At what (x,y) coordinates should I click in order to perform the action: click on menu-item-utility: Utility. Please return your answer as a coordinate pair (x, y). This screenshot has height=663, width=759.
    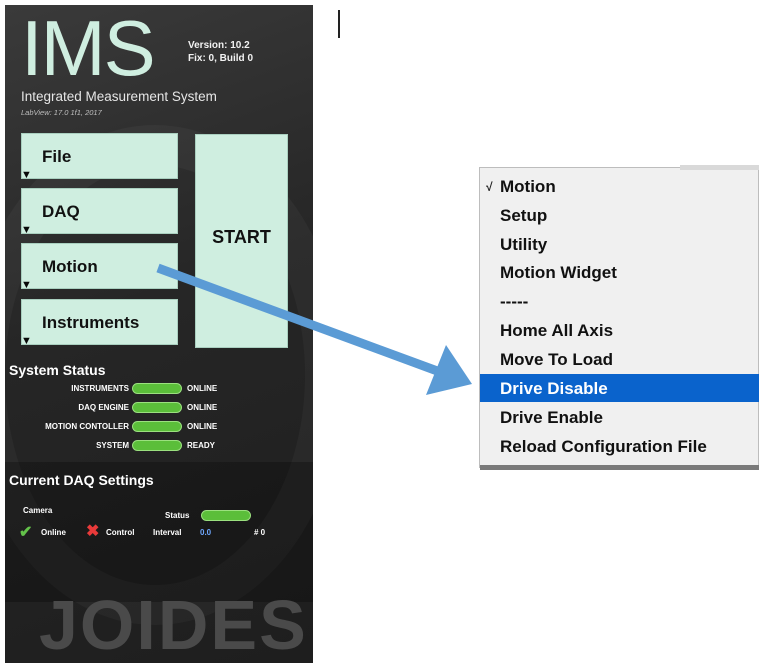
    Looking at the image, I should click on (619, 244).